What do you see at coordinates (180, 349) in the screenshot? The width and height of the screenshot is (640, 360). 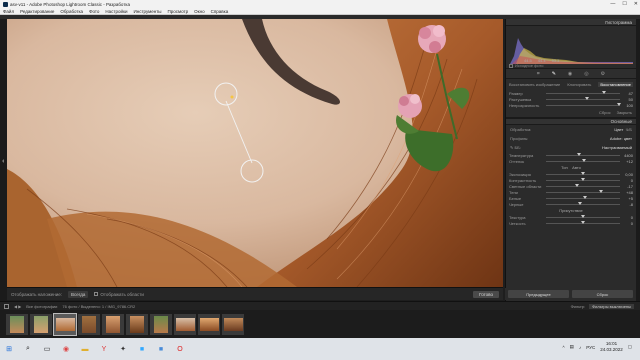 I see `opera-icon: O` at bounding box center [180, 349].